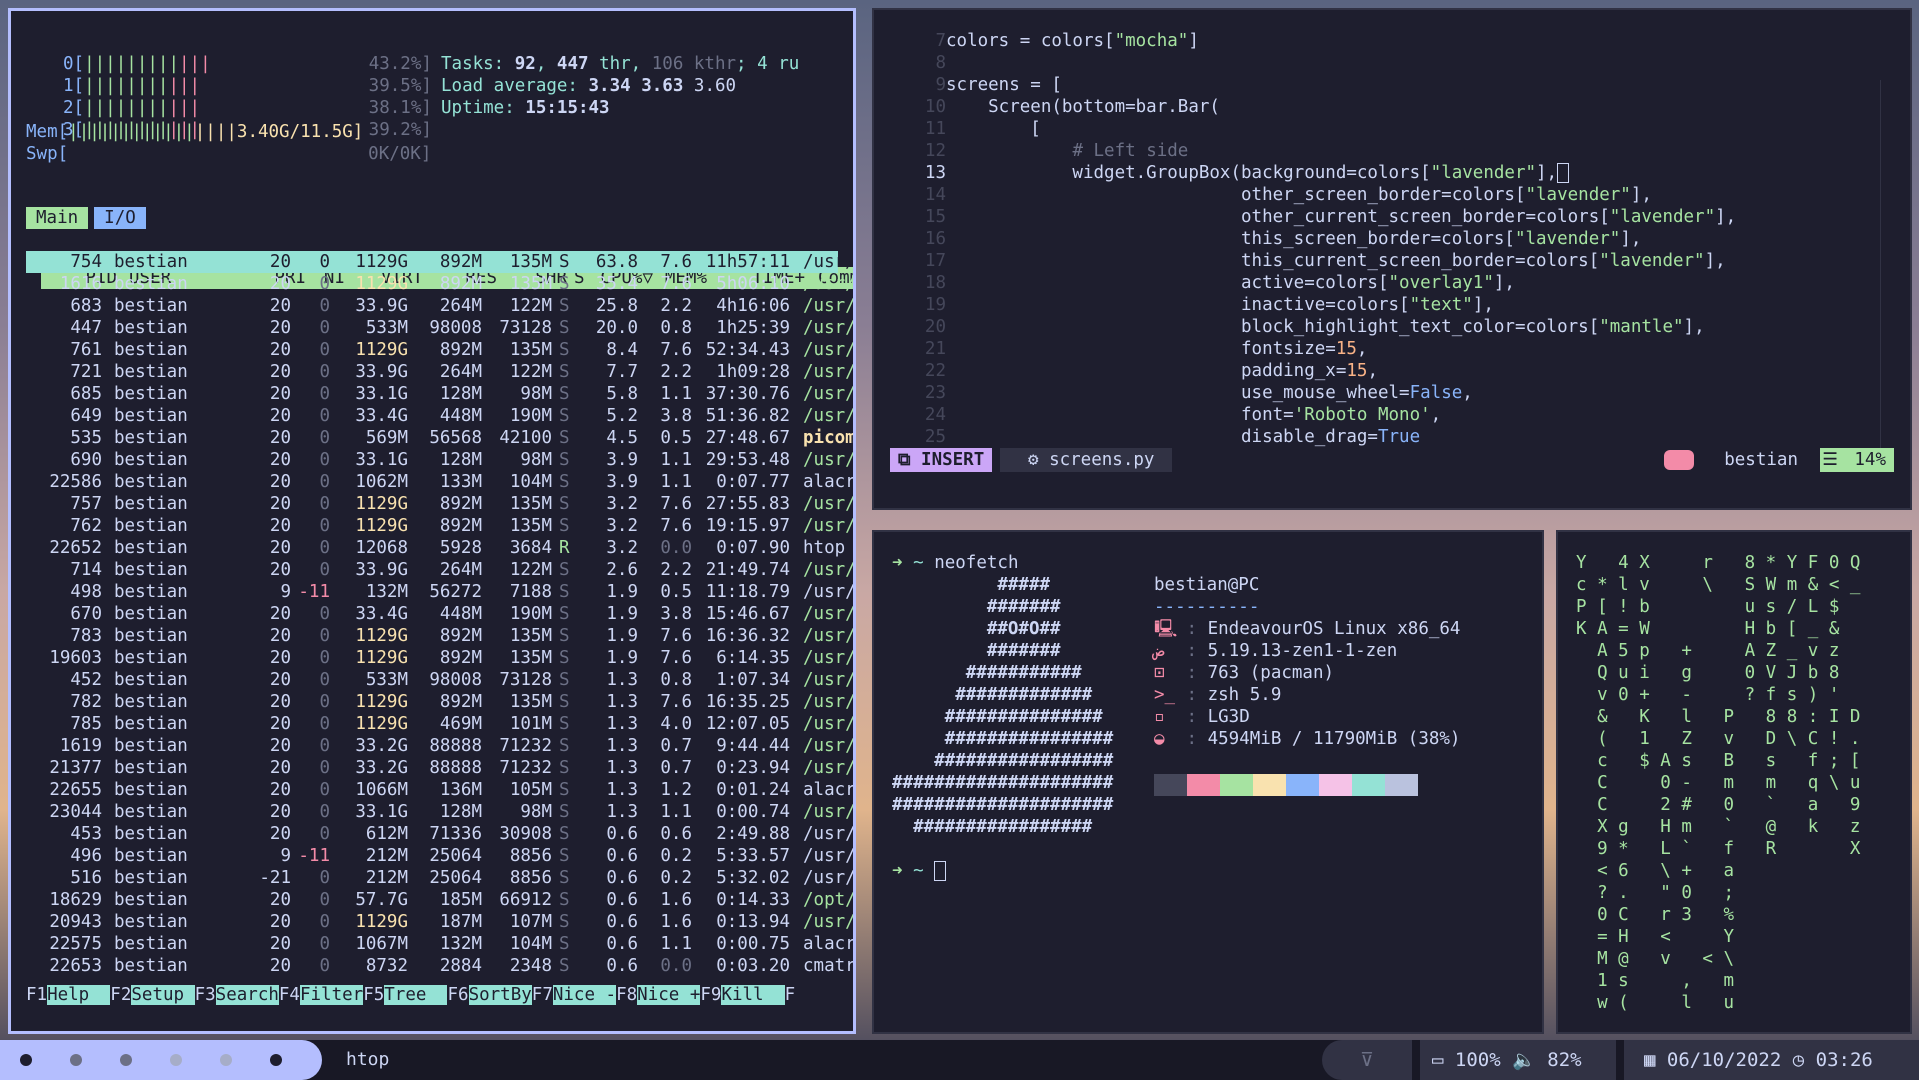  I want to click on code-line: 18 active=colors["overlay1"],, so click(1392, 283).